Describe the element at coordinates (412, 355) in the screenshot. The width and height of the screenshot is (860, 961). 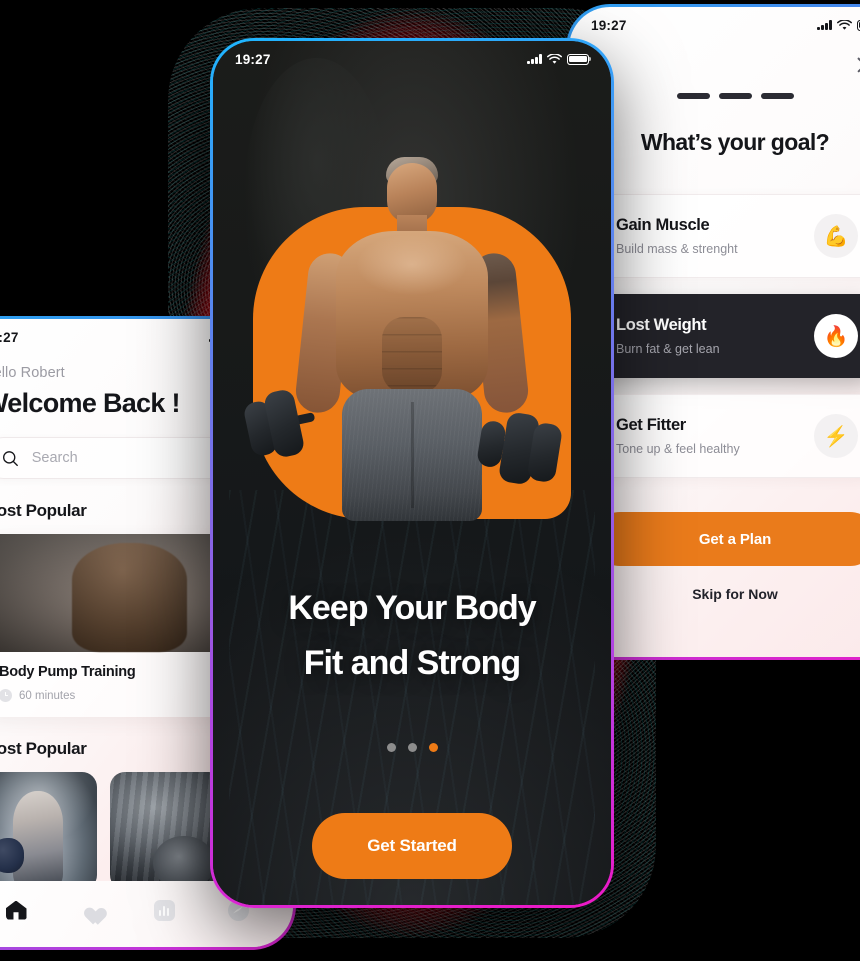
I see `athlete-abs` at that location.